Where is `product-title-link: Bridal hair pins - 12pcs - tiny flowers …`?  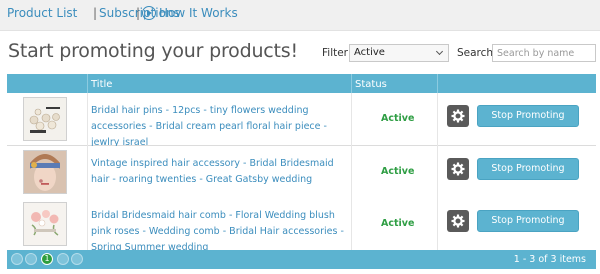
product-title-link: Bridal hair pins - 12pcs - tiny flowers … is located at coordinates (222, 127).